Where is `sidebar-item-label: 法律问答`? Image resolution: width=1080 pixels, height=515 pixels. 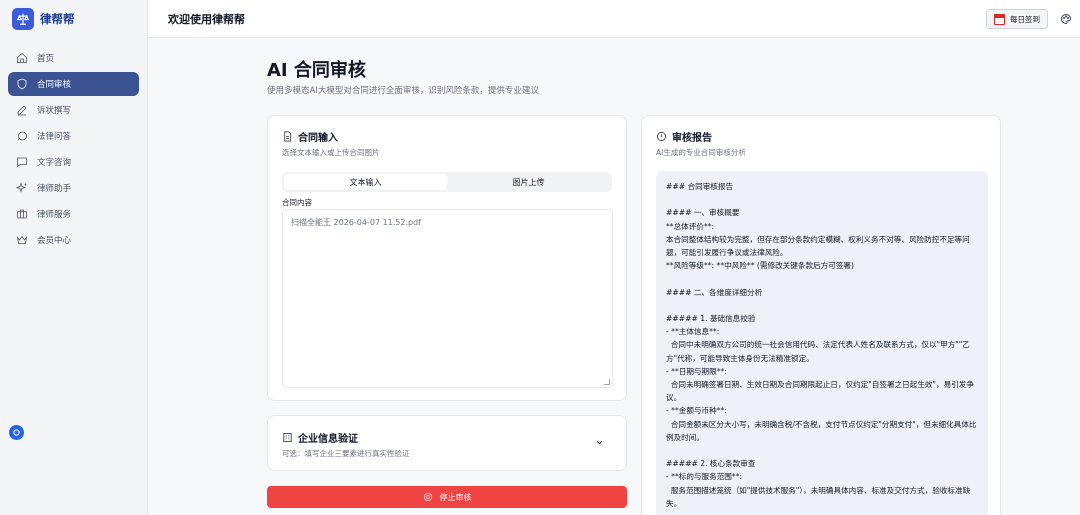
sidebar-item-label: 法律问答 is located at coordinates (54, 137).